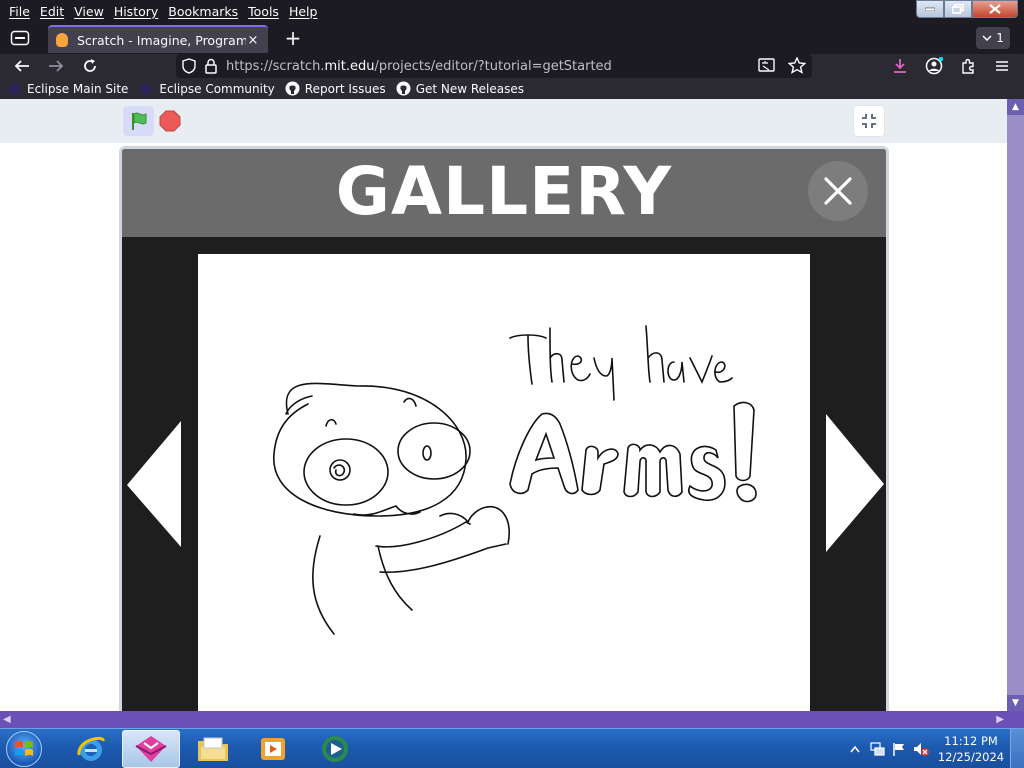 Image resolution: width=1024 pixels, height=768 pixels. Describe the element at coordinates (19, 11) in the screenshot. I see `menu-file: File` at that location.